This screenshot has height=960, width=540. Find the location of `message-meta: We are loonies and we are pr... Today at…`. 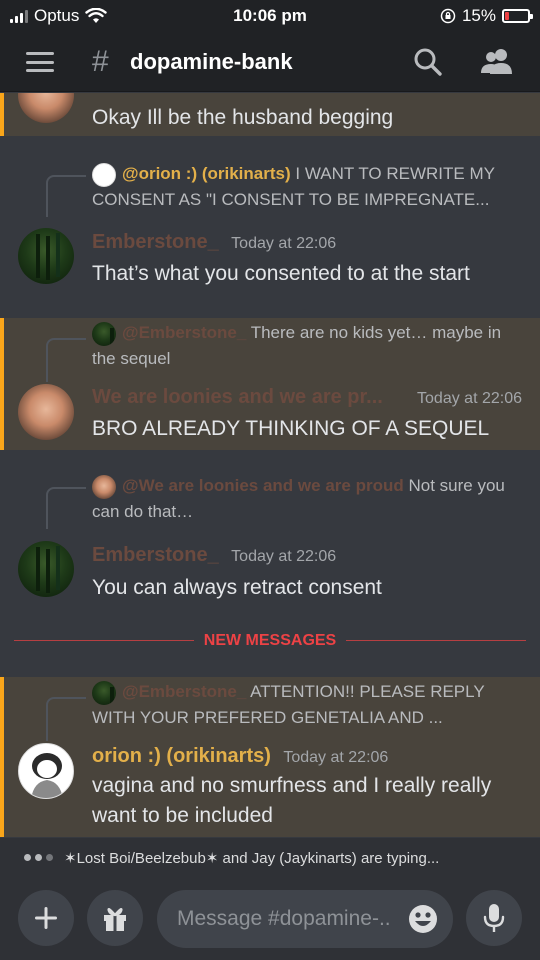

message-meta: We are loonies and we are pr... Today at… is located at coordinates (307, 397).